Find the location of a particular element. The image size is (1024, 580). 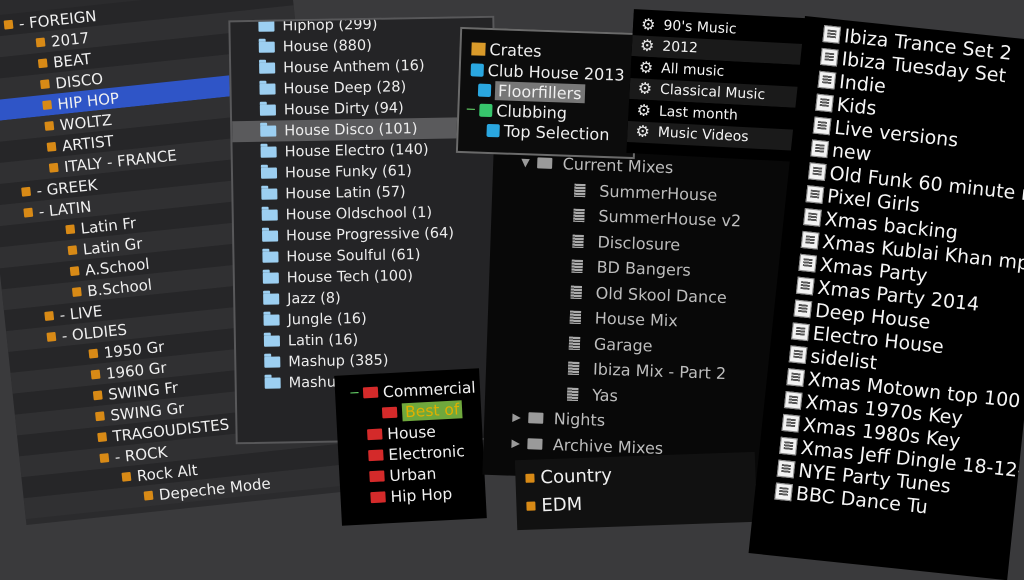

red-folder-label: House is located at coordinates (411, 432).